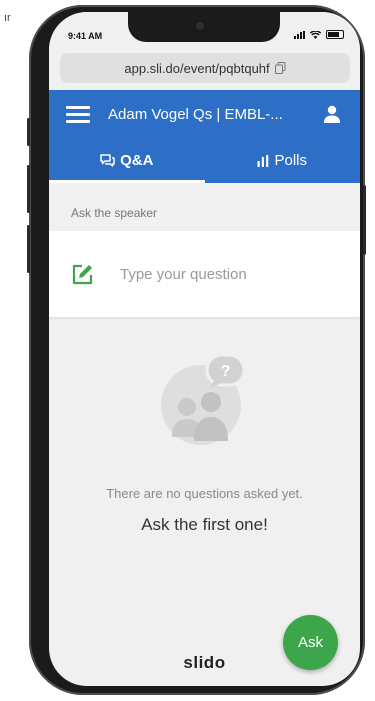 The image size is (375, 701). Describe the element at coordinates (364, 220) in the screenshot. I see `phone-power-button` at that location.